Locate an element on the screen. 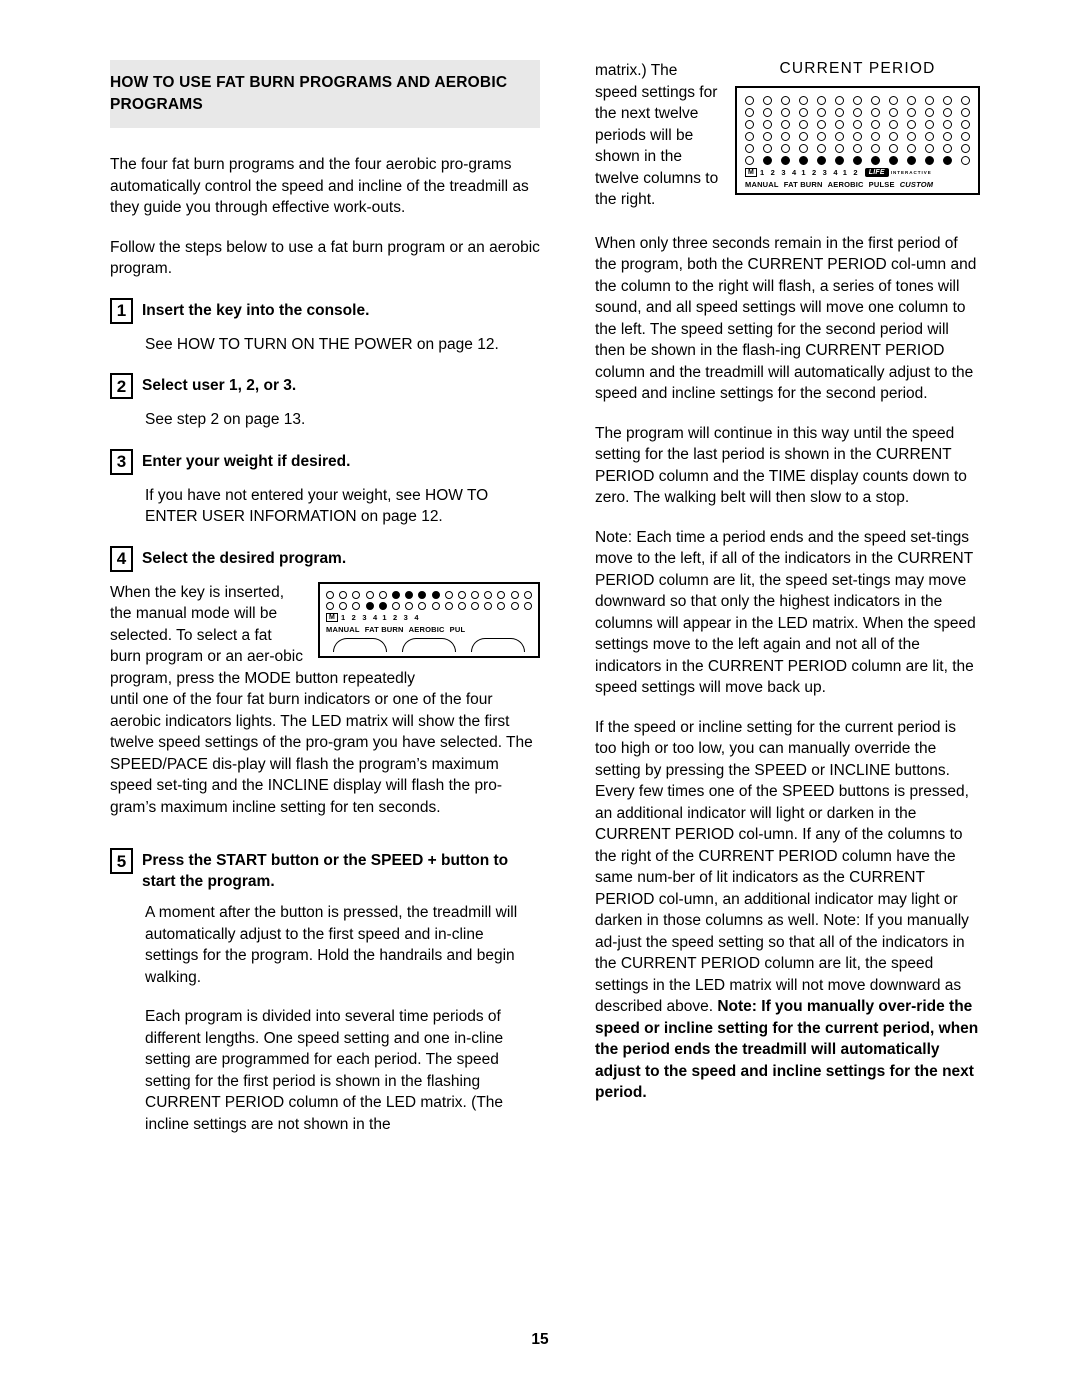 The height and width of the screenshot is (1397, 1080). step-1-title: Insert the key into the console. is located at coordinates (256, 310).